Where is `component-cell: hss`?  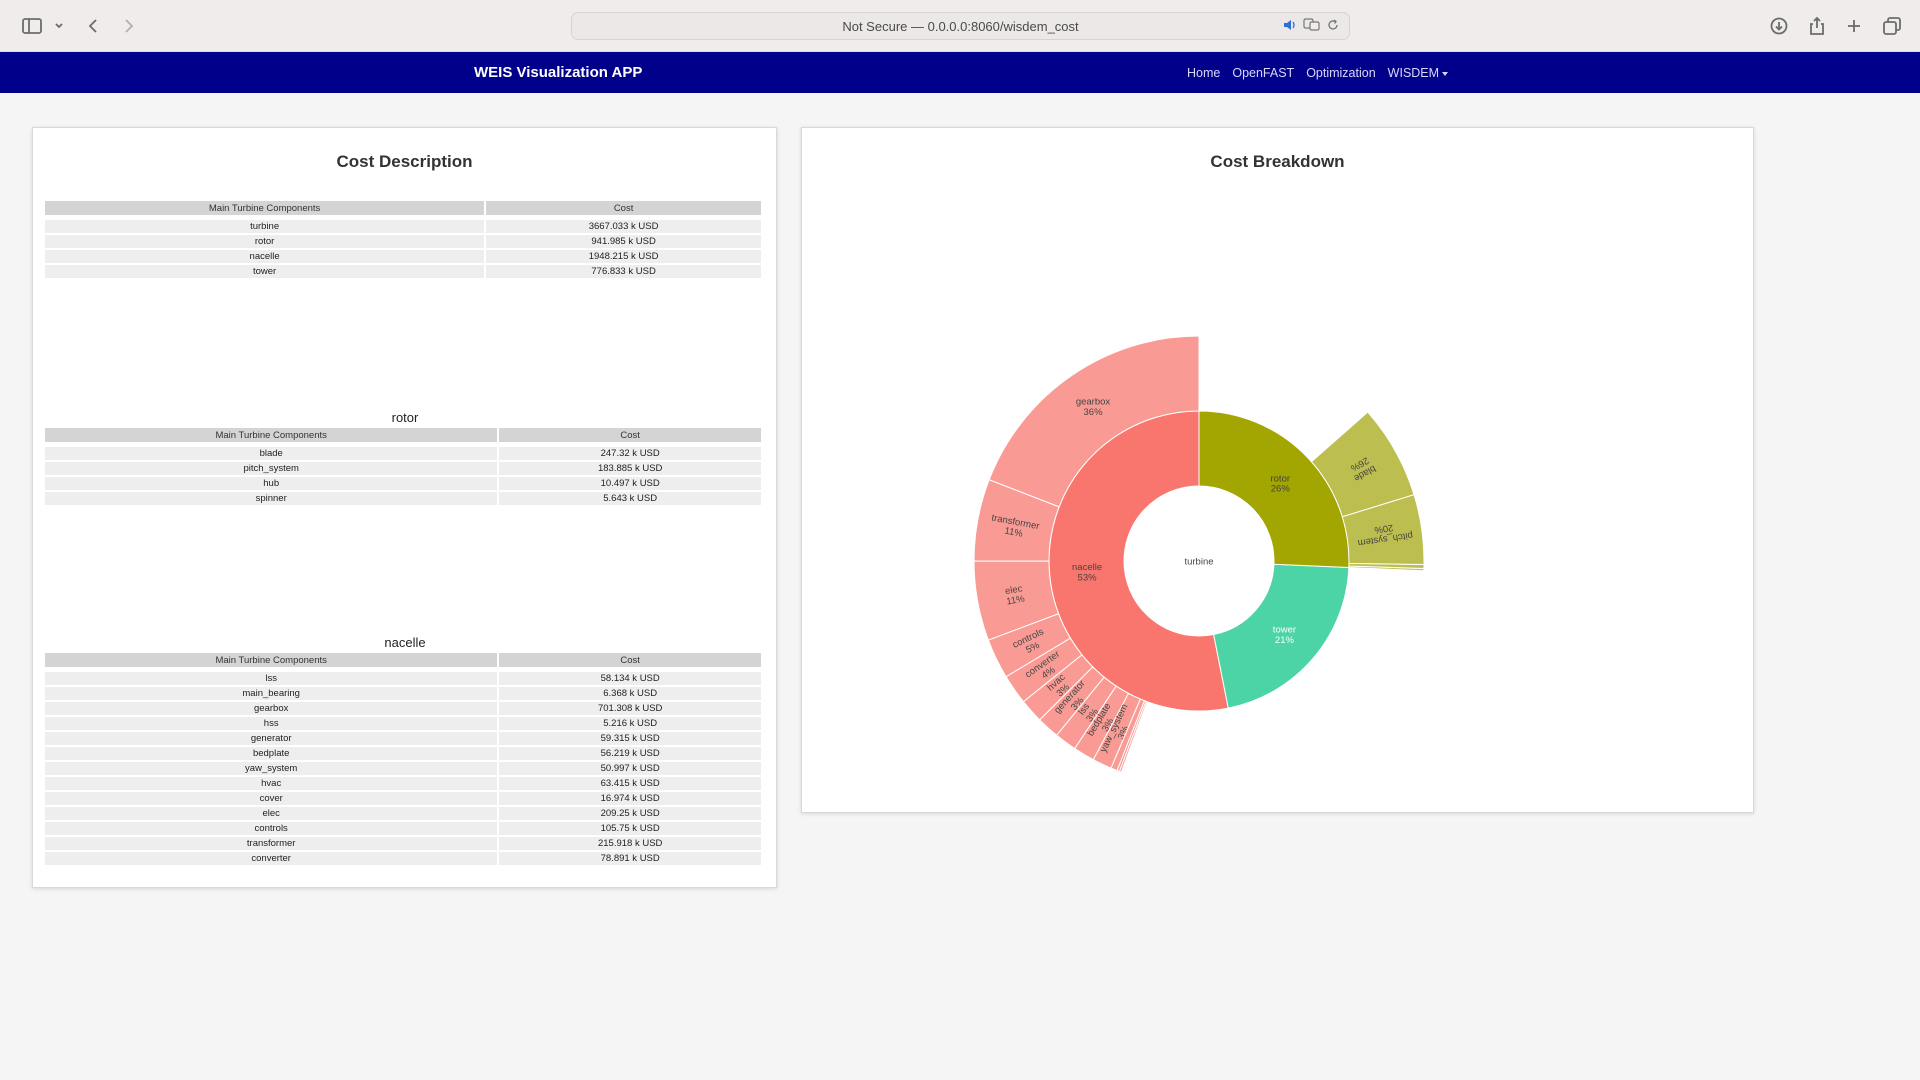
component-cell: hss is located at coordinates (271, 723).